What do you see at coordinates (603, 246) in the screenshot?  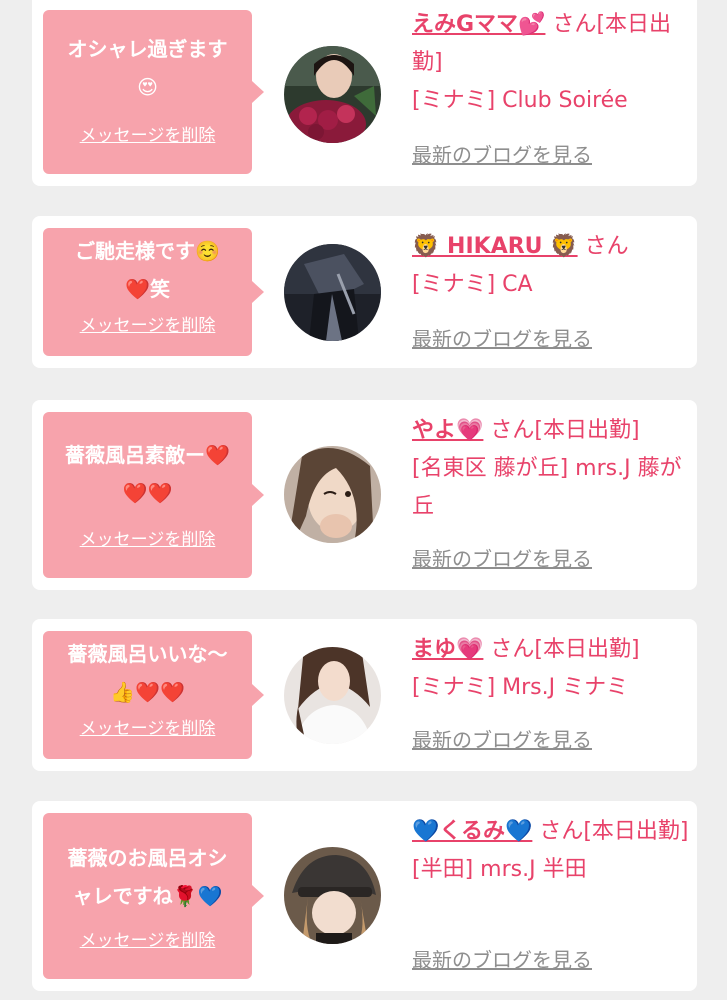 I see `honorific-status: さん` at bounding box center [603, 246].